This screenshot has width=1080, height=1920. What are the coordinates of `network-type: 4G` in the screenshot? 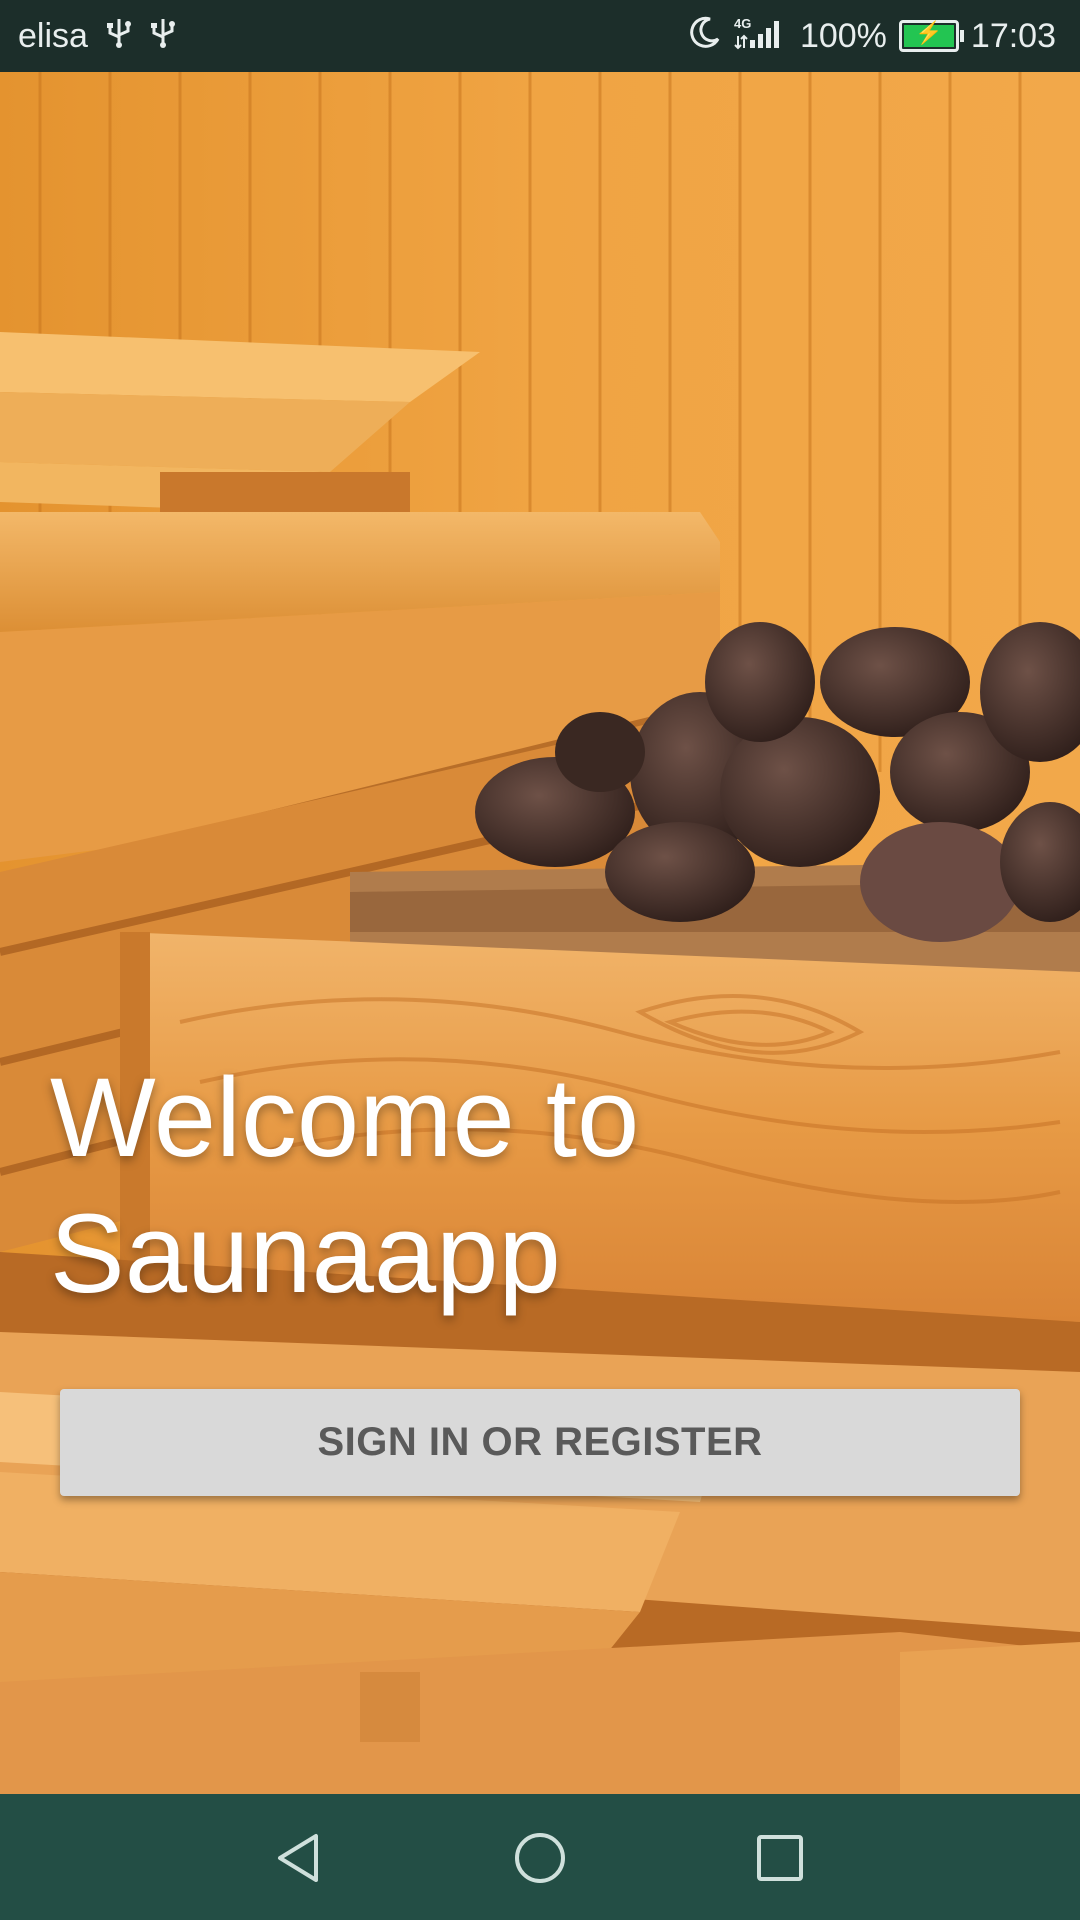 It's located at (742, 23).